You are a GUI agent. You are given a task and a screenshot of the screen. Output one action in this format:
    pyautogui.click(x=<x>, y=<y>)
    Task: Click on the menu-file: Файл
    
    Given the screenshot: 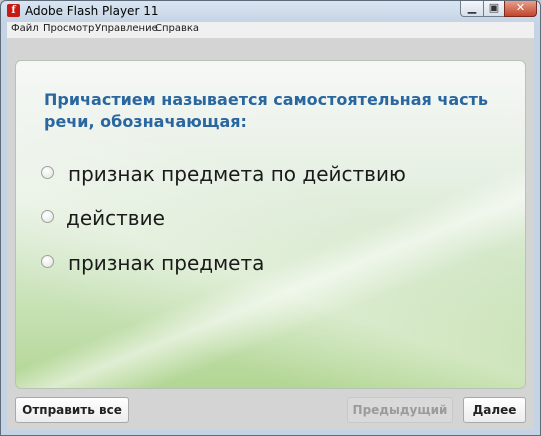 What is the action you would take?
    pyautogui.click(x=25, y=28)
    